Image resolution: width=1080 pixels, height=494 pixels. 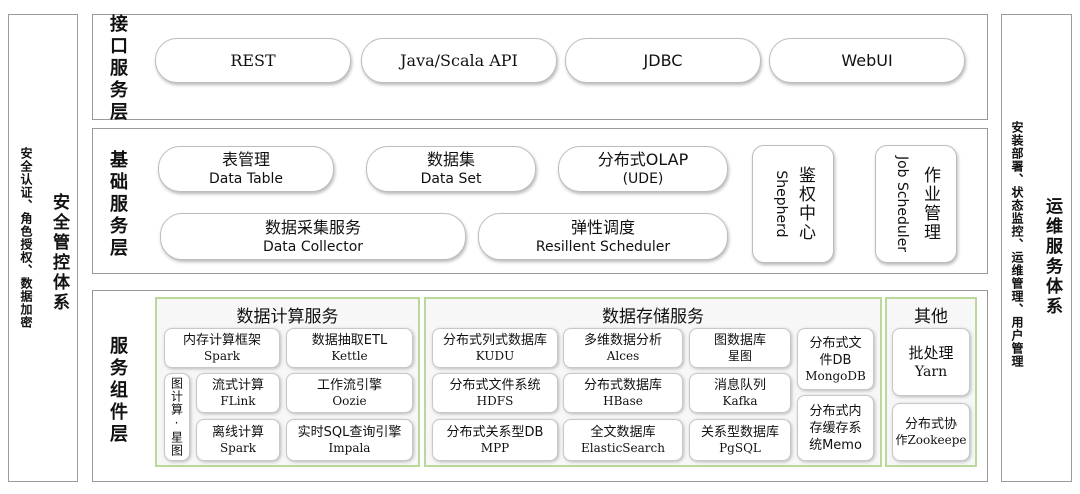 I want to click on kettle-etl-en: Kettle, so click(x=349, y=356).